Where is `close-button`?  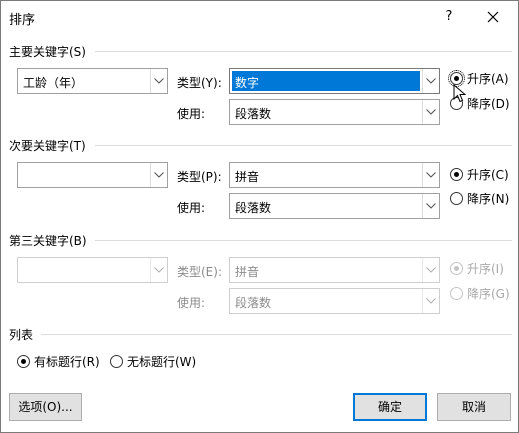
close-button is located at coordinates (493, 17).